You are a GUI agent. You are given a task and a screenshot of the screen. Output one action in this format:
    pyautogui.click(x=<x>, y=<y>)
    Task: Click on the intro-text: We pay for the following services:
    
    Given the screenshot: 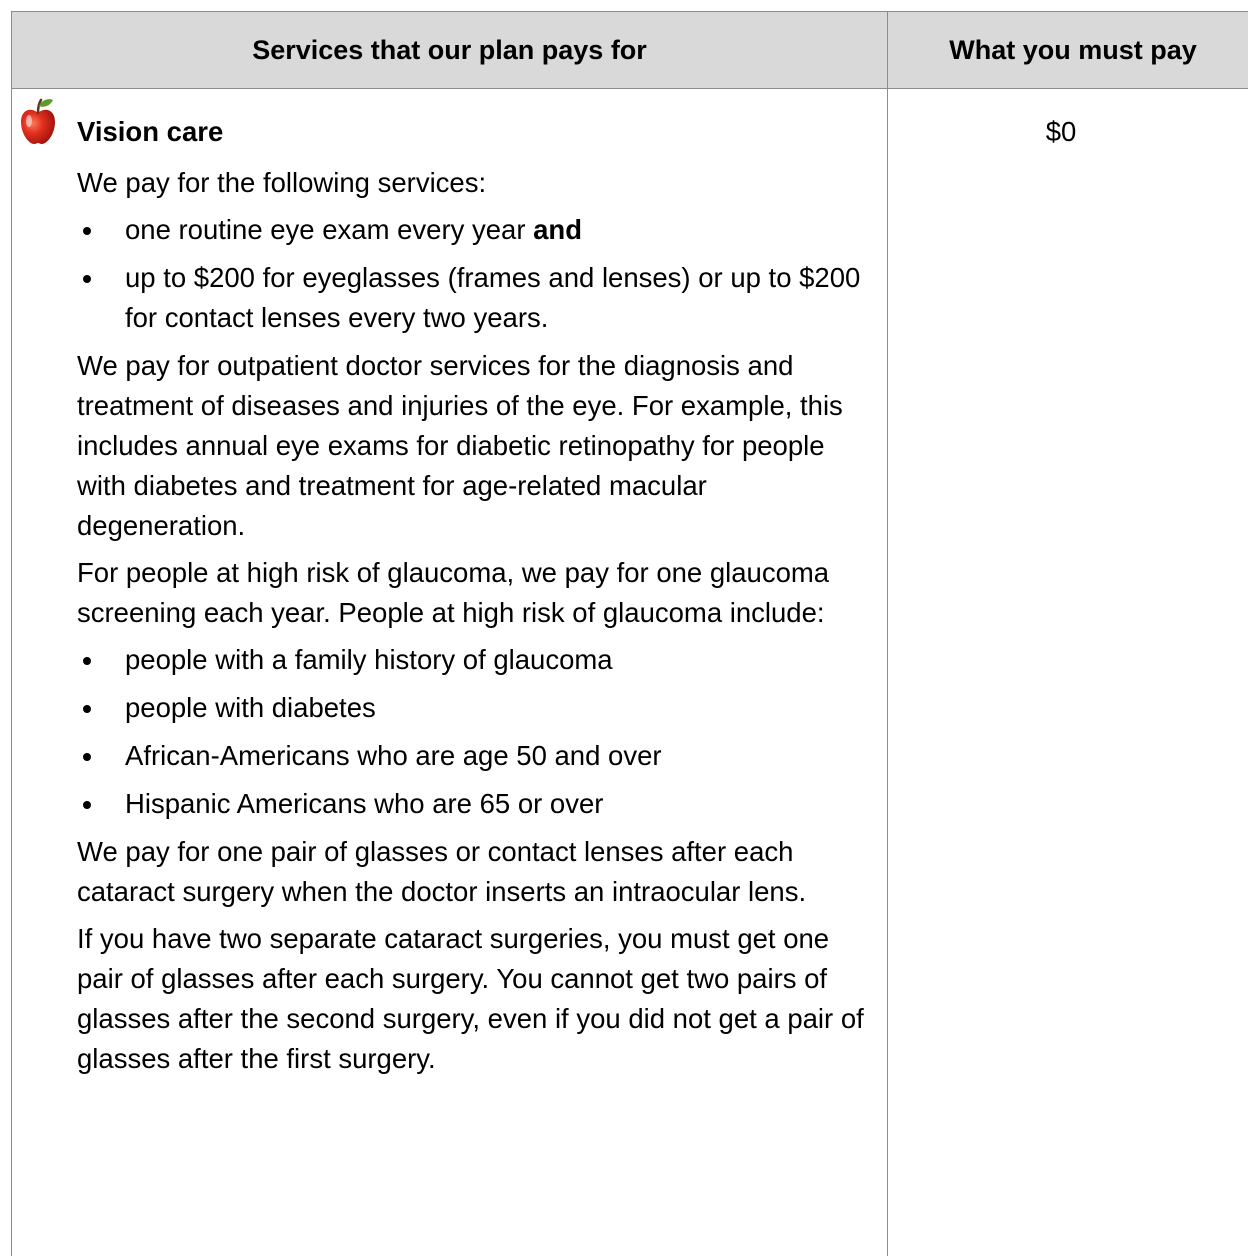 What is the action you would take?
    pyautogui.click(x=282, y=182)
    